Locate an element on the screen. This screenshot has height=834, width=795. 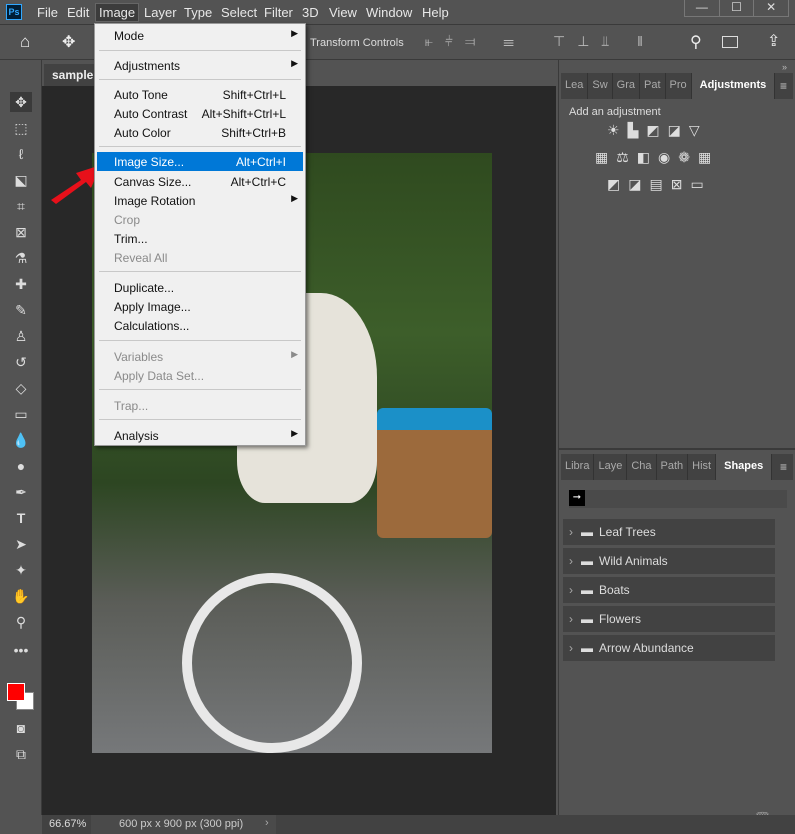
menu-help: Help is located at coordinates (435, 12).